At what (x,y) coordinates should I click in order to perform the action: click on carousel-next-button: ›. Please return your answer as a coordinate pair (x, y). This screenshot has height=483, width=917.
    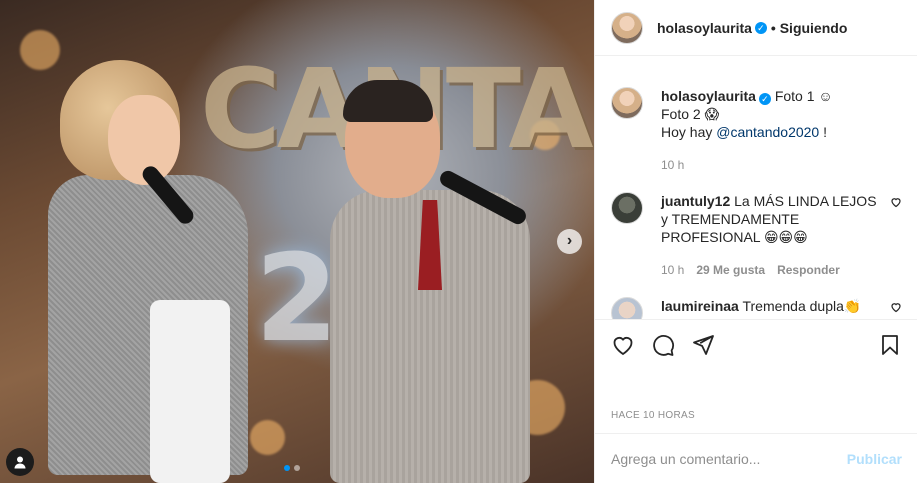
    Looking at the image, I should click on (569, 241).